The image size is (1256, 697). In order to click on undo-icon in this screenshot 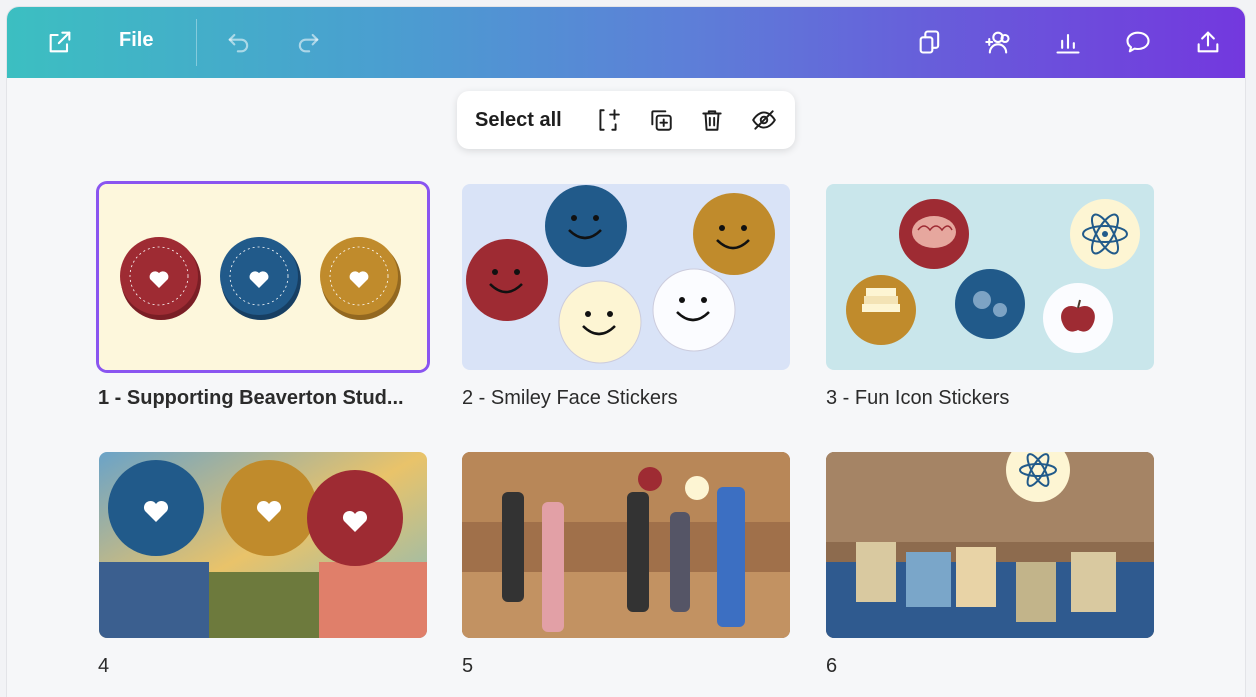, I will do `click(239, 42)`.